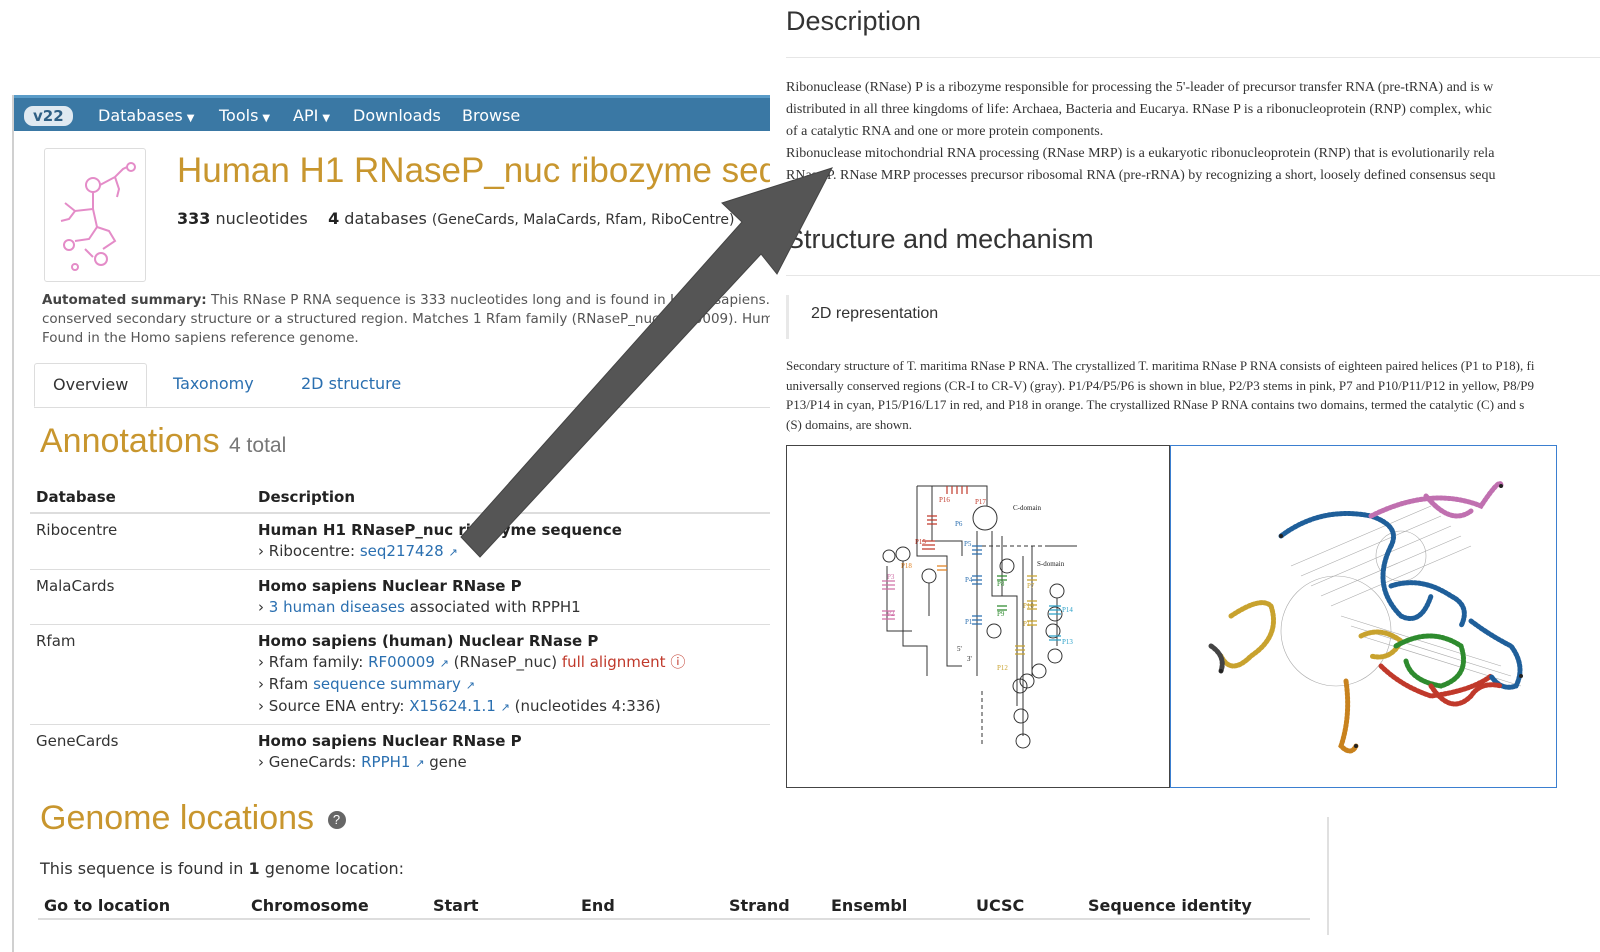  Describe the element at coordinates (239, 115) in the screenshot. I see `nav-tools-label: Tools` at that location.